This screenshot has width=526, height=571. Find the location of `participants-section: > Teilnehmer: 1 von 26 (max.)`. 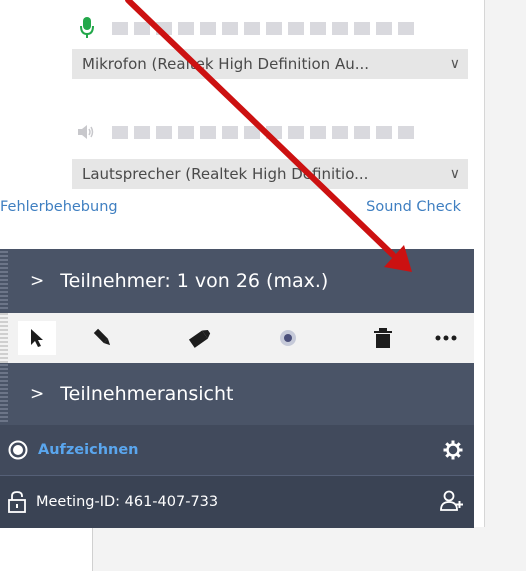

participants-section: > Teilnehmer: 1 von 26 (max.) is located at coordinates (237, 281).